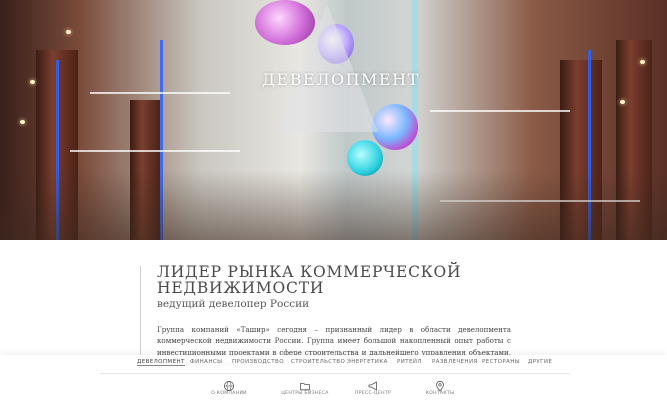 The width and height of the screenshot is (667, 403). I want to click on disco-ball, so click(395, 127).